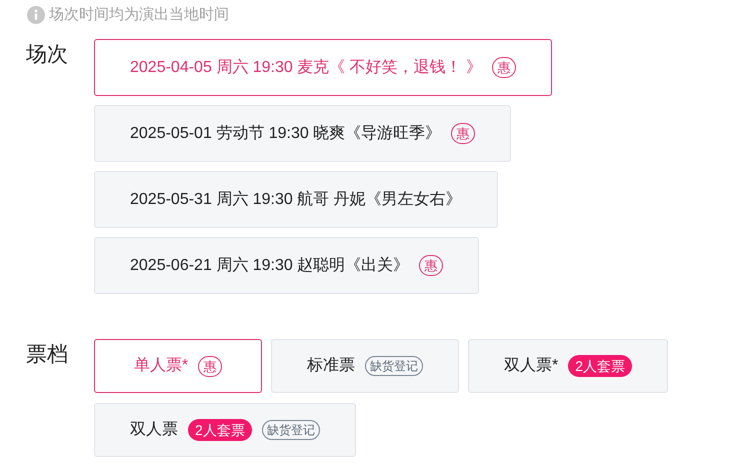 The height and width of the screenshot is (471, 731). What do you see at coordinates (161, 366) in the screenshot?
I see `option-label: 单人票*` at bounding box center [161, 366].